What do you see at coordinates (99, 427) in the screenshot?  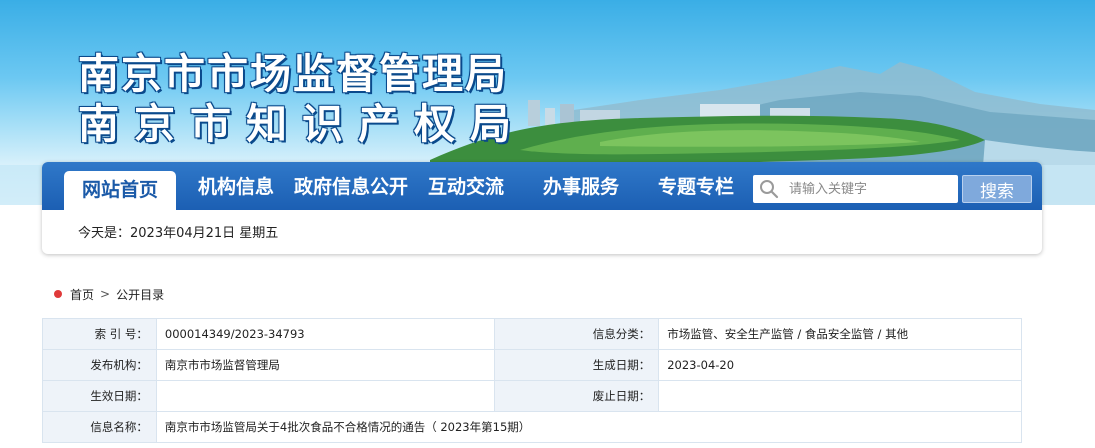 I see `info-name-label: 信息名称：` at bounding box center [99, 427].